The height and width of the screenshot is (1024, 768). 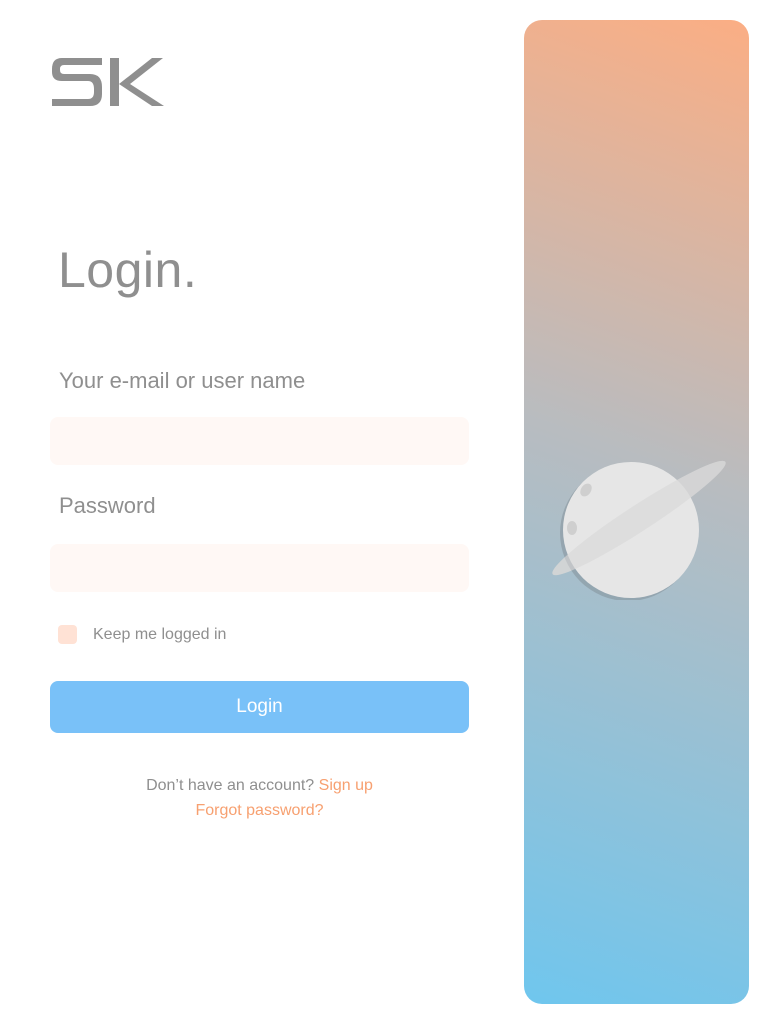 I want to click on forgot-password-link: Forgot password?, so click(x=259, y=810).